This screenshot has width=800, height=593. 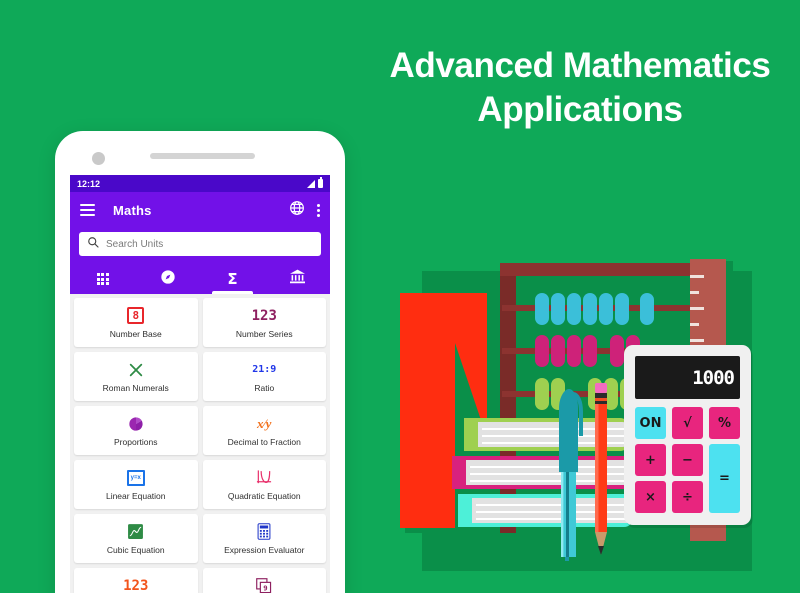 What do you see at coordinates (650, 423) in the screenshot?
I see `calc-key-on: ON` at bounding box center [650, 423].